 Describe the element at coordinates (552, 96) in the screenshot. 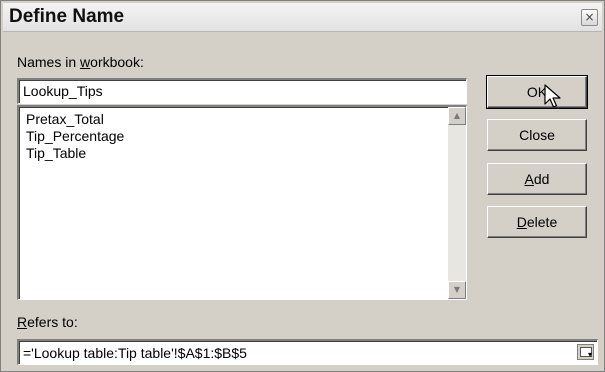

I see `mouse-pointer-icon` at that location.